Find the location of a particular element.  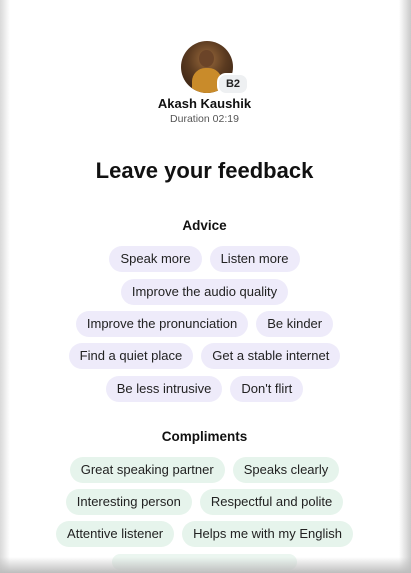

avatar-head-shape is located at coordinates (206, 58).